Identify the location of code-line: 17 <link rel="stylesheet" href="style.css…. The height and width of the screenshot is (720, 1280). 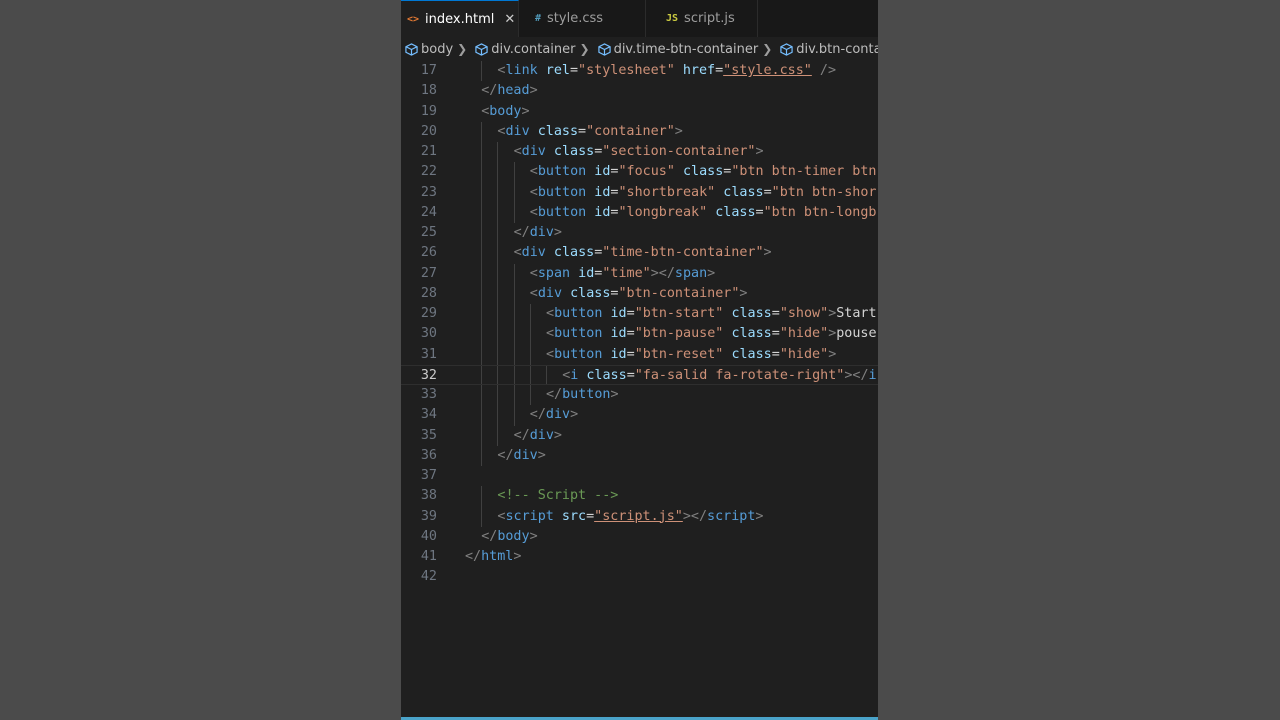
(639, 71).